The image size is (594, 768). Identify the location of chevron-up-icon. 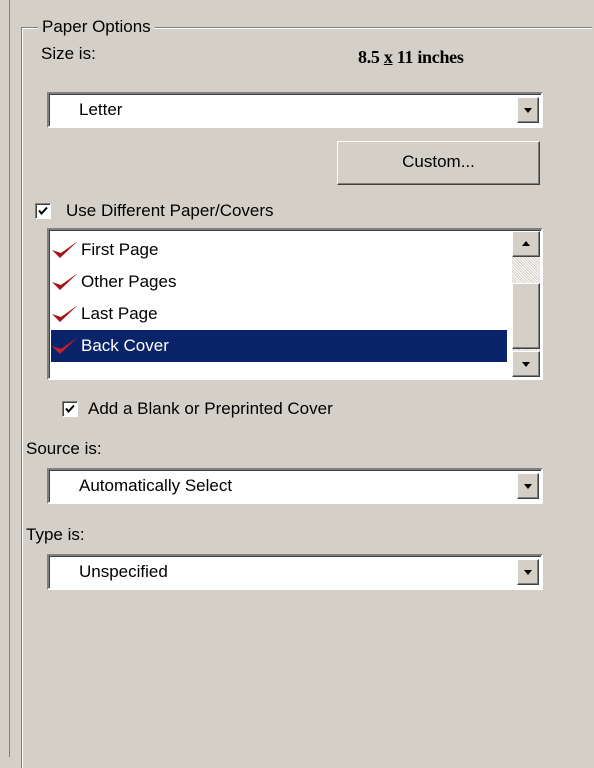
(526, 243).